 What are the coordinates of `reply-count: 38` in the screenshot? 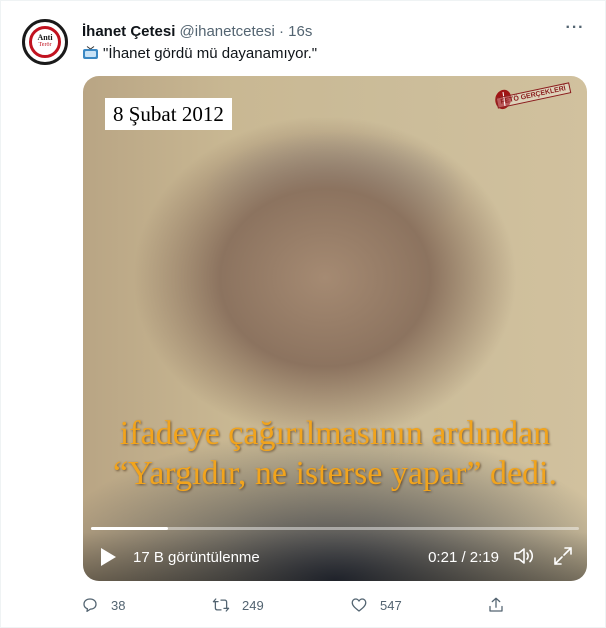 It's located at (118, 605).